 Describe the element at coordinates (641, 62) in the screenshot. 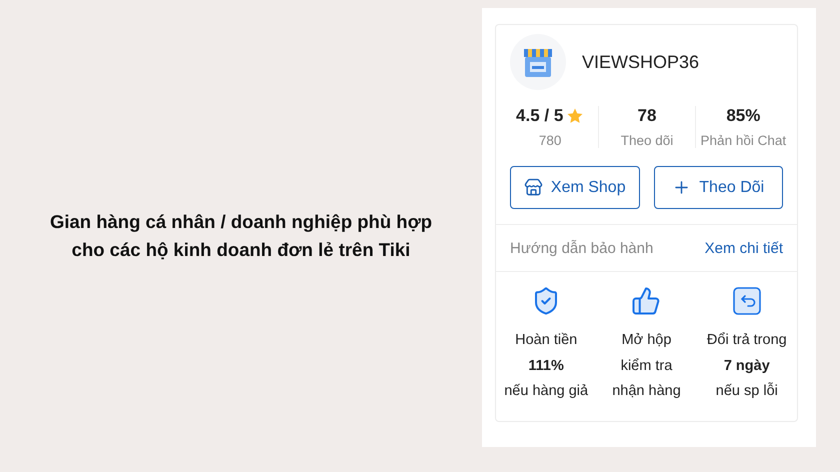

I see `shop-name: VIEWSHOP36` at that location.